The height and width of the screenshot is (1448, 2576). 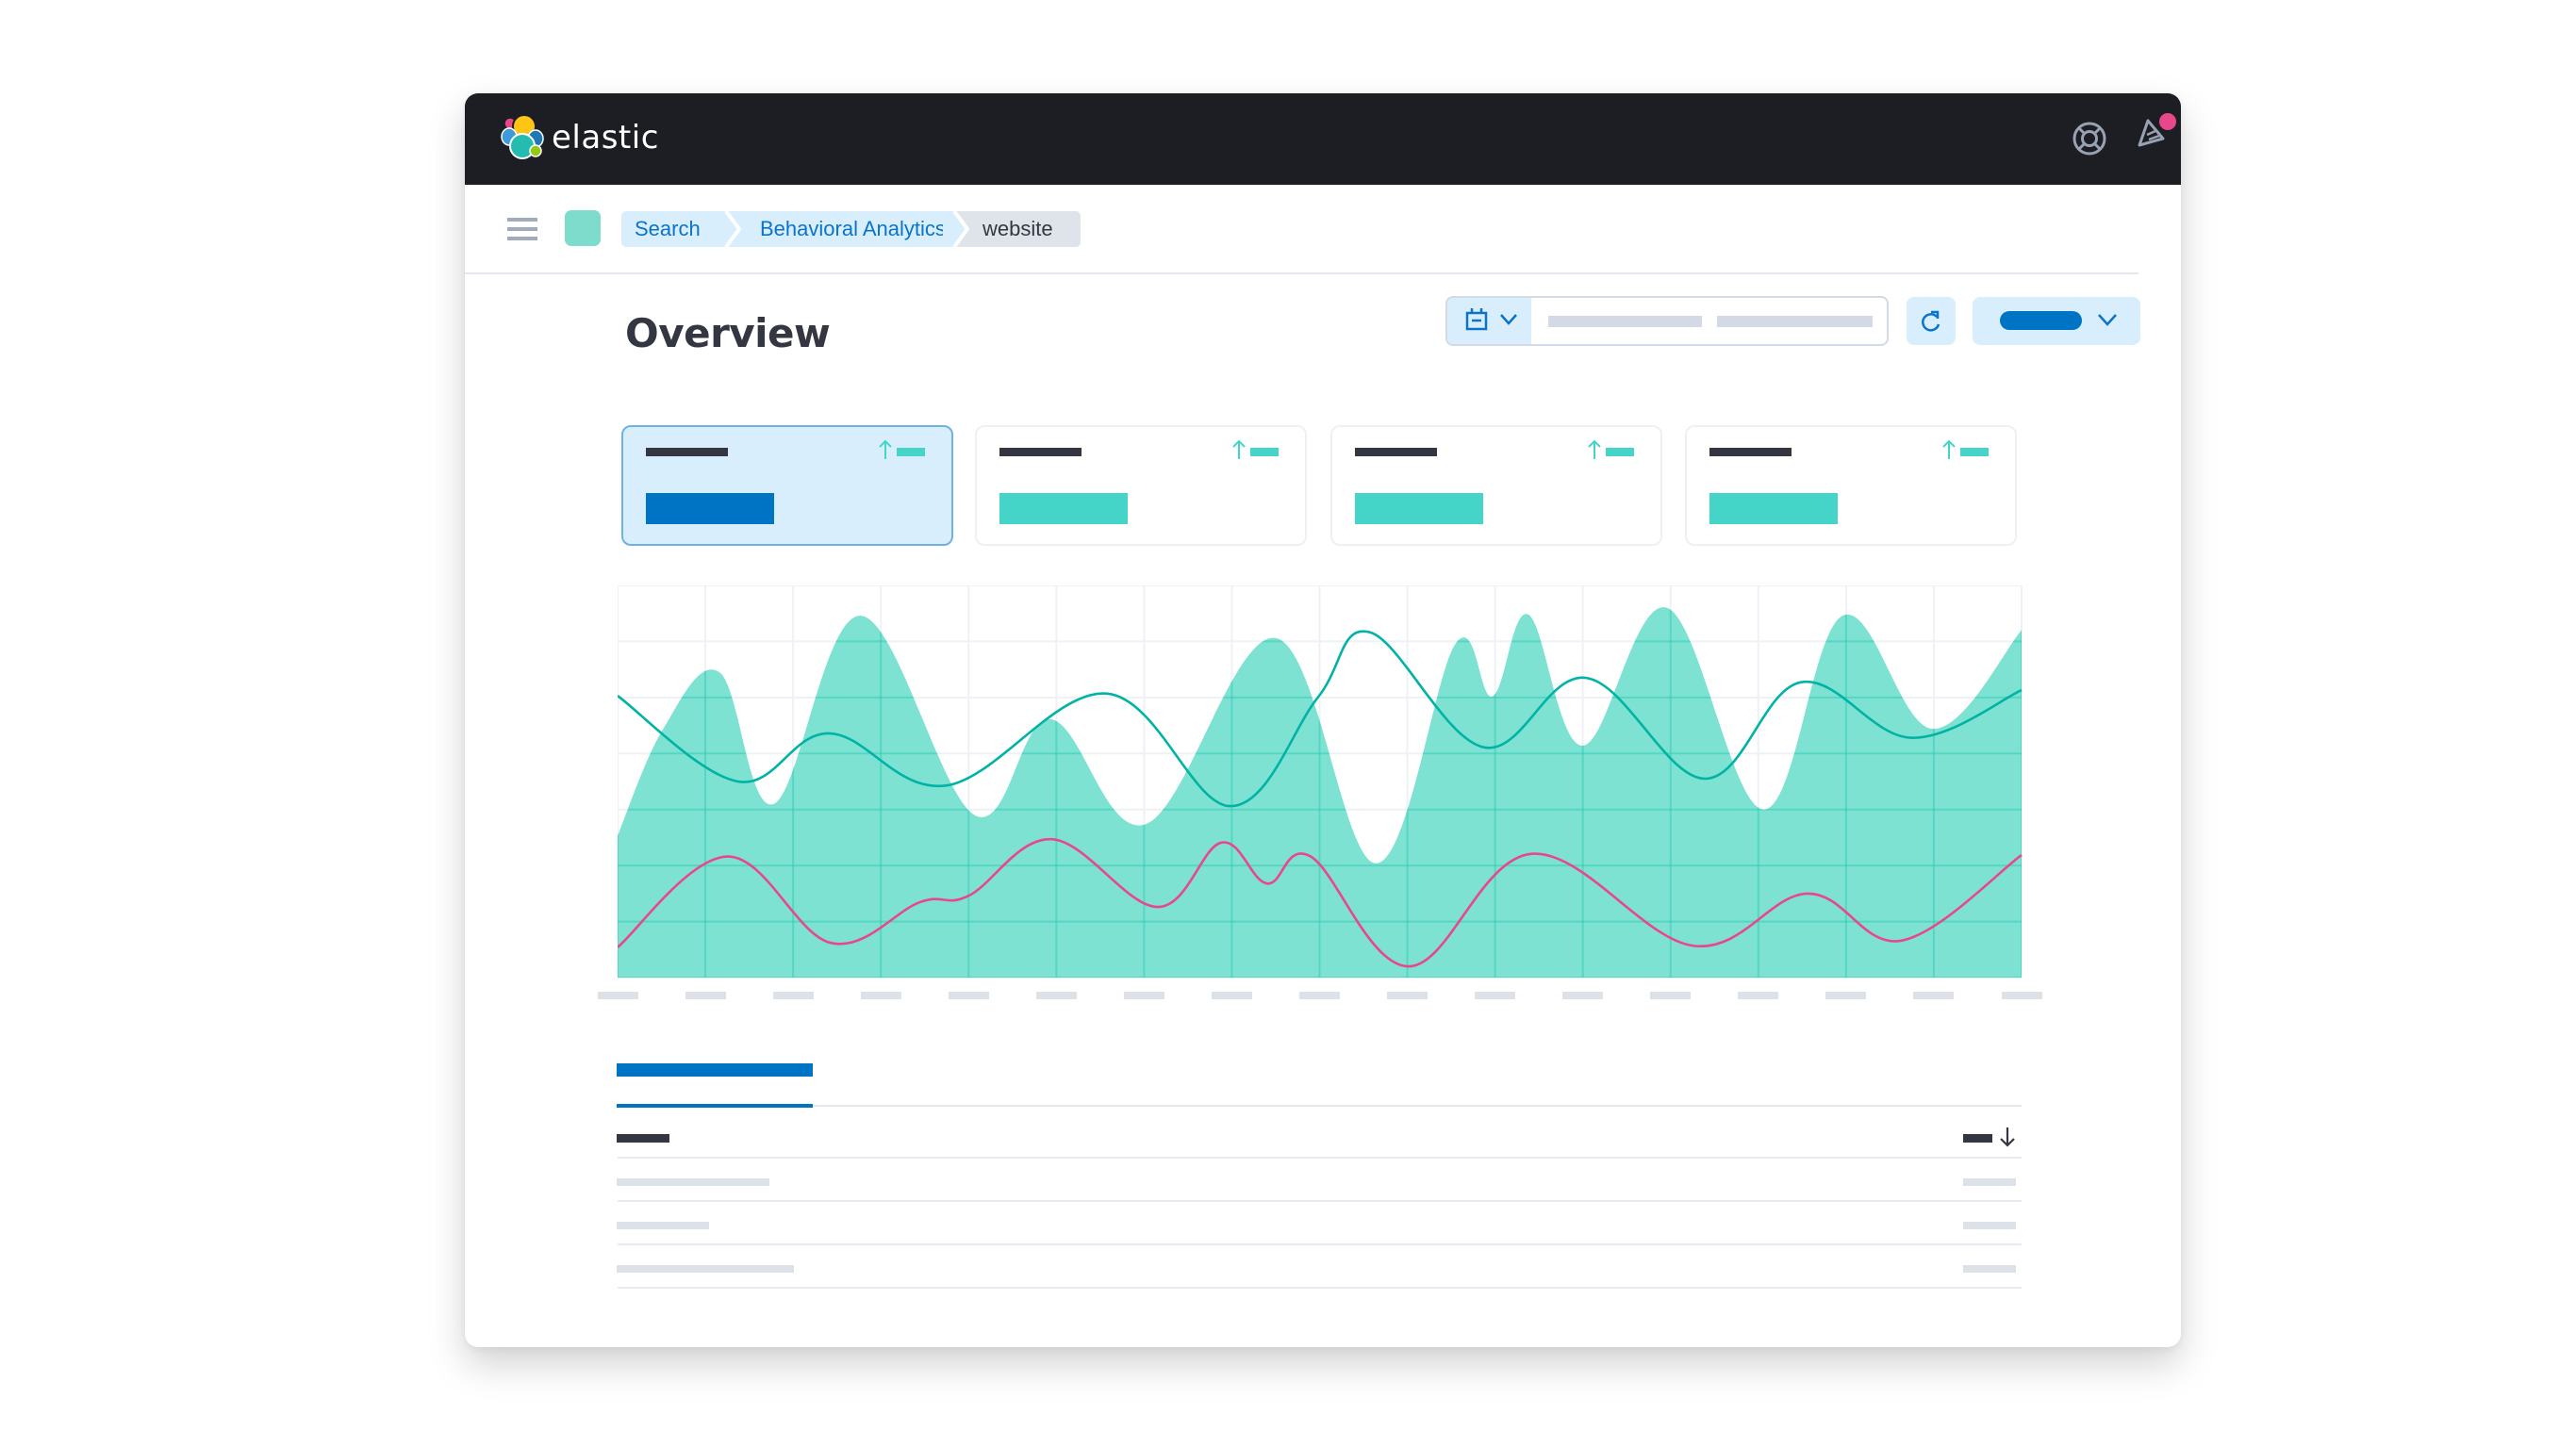 I want to click on breadcrumb-search: Search, so click(x=673, y=229).